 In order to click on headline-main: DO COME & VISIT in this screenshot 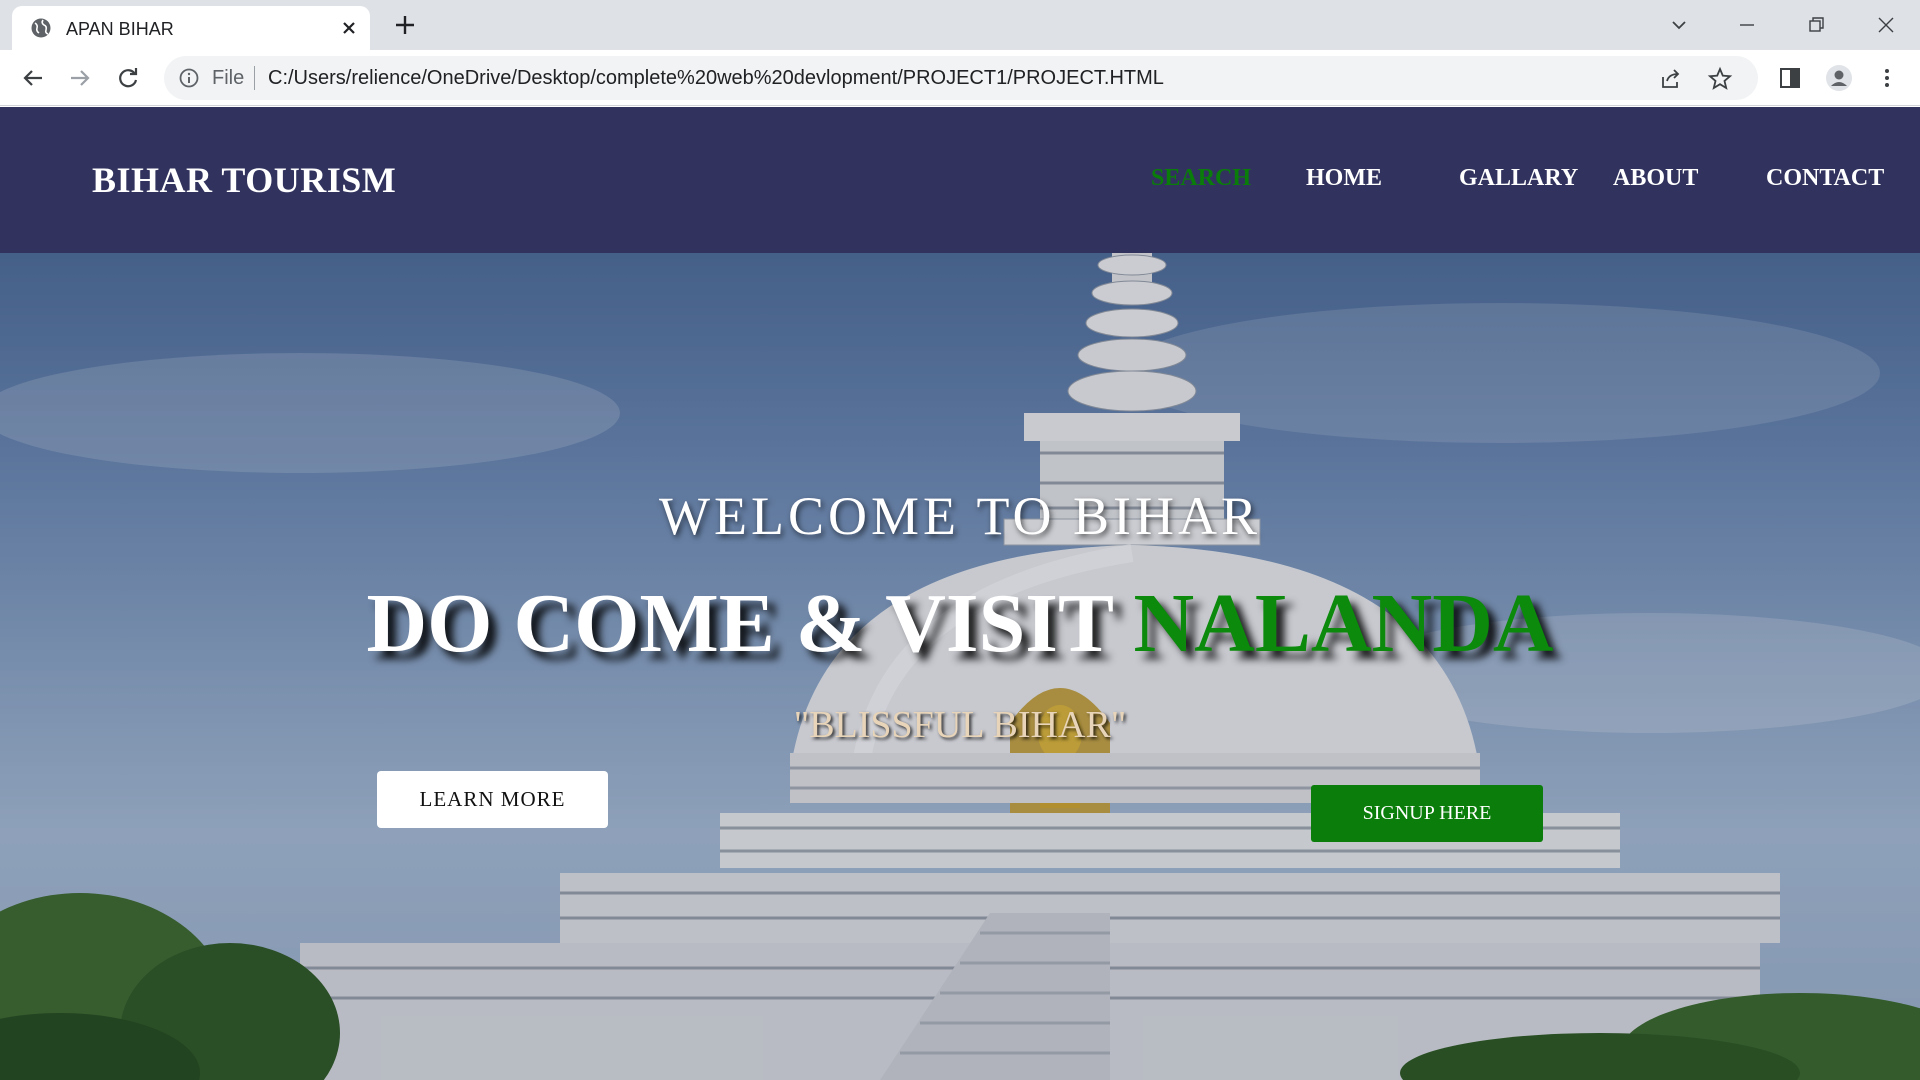, I will do `click(750, 623)`.